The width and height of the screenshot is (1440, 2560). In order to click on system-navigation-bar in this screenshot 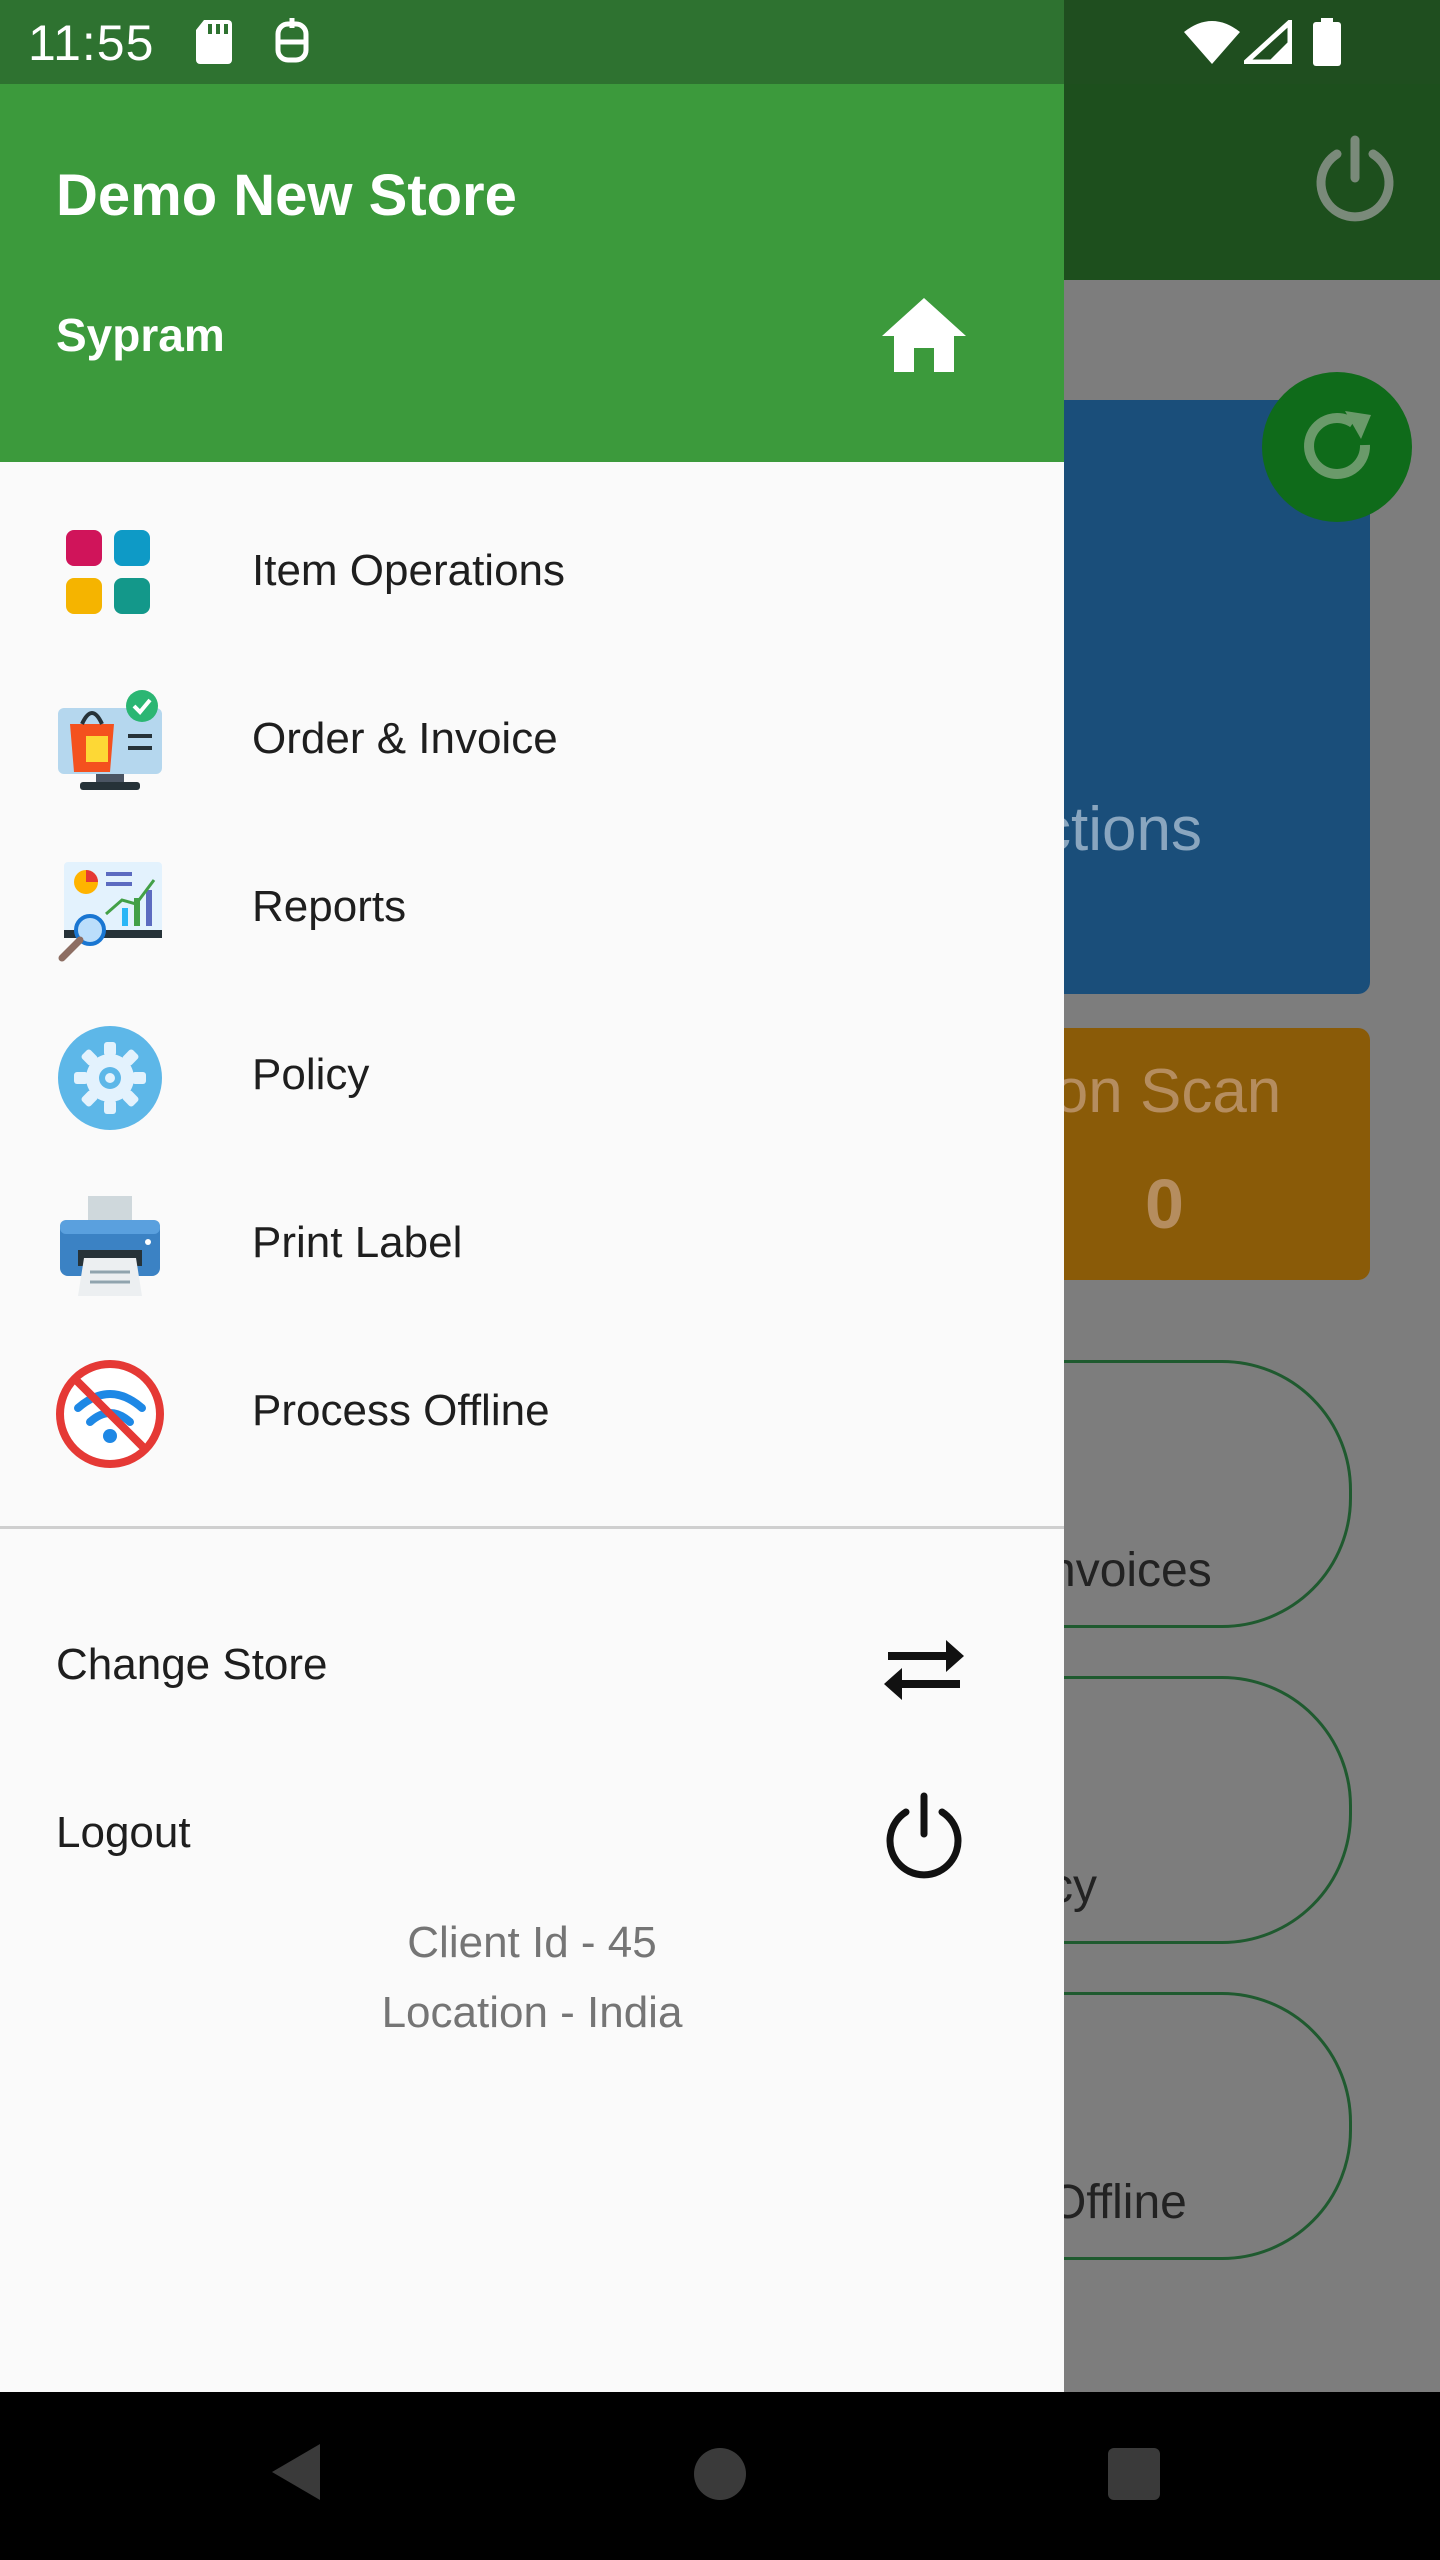, I will do `click(720, 2476)`.